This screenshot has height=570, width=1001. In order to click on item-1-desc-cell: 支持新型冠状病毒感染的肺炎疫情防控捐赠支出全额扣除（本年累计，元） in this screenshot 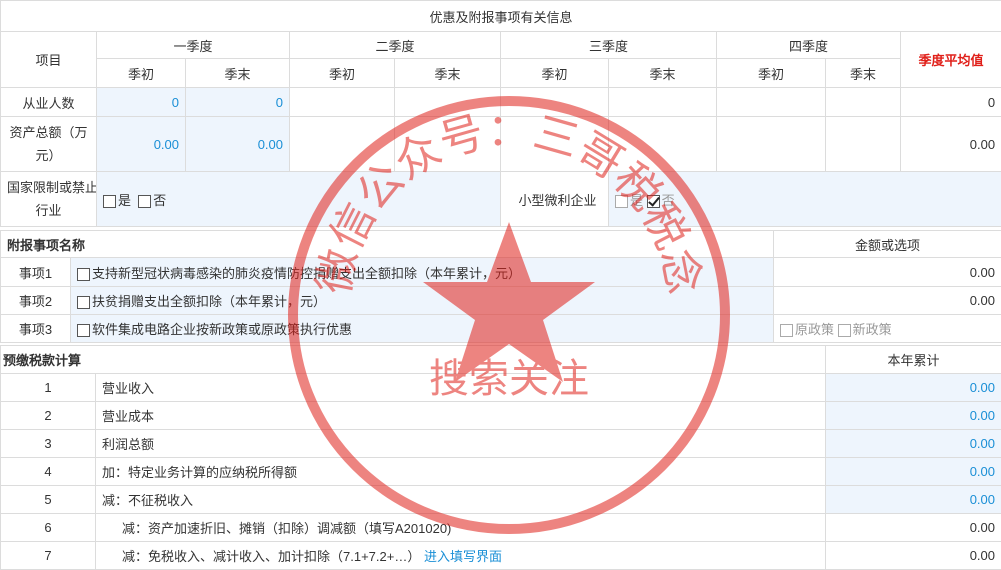, I will do `click(422, 272)`.